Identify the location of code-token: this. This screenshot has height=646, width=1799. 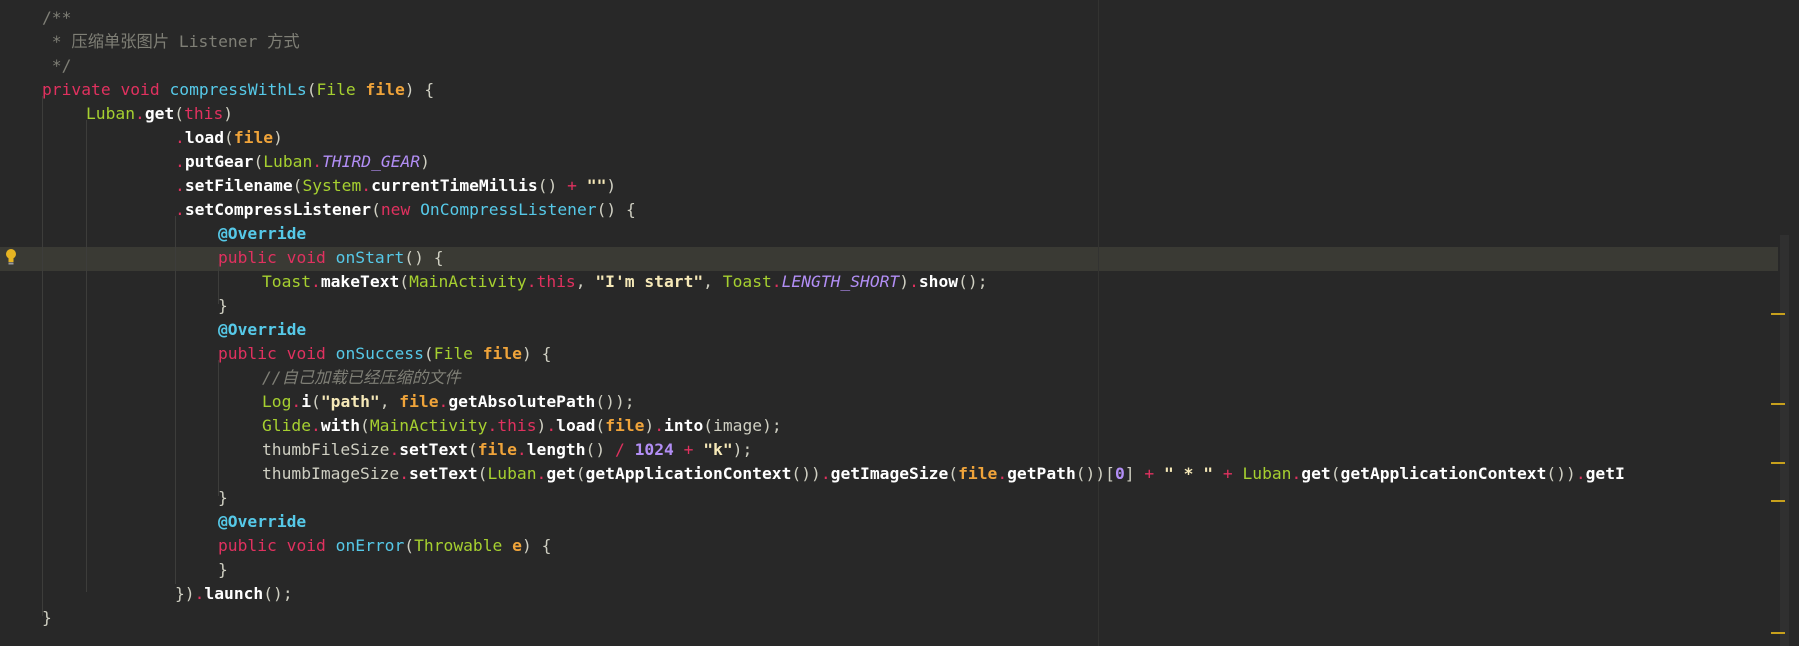
(556, 281).